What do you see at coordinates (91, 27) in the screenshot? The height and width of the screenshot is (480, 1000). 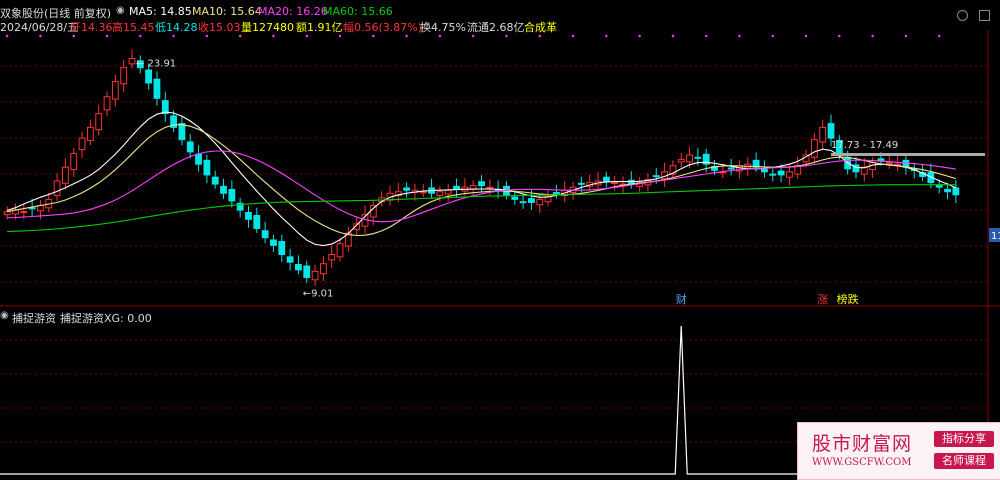 I see `quote-open: 开14.36` at bounding box center [91, 27].